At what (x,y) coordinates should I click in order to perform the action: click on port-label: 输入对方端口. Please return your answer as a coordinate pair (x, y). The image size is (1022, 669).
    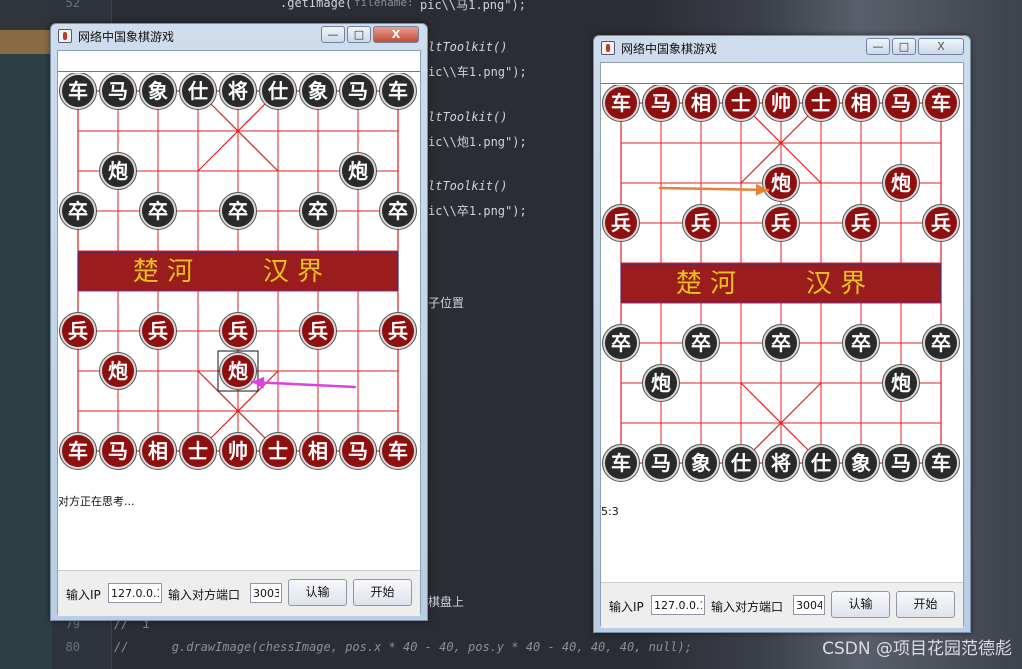
    Looking at the image, I should click on (204, 595).